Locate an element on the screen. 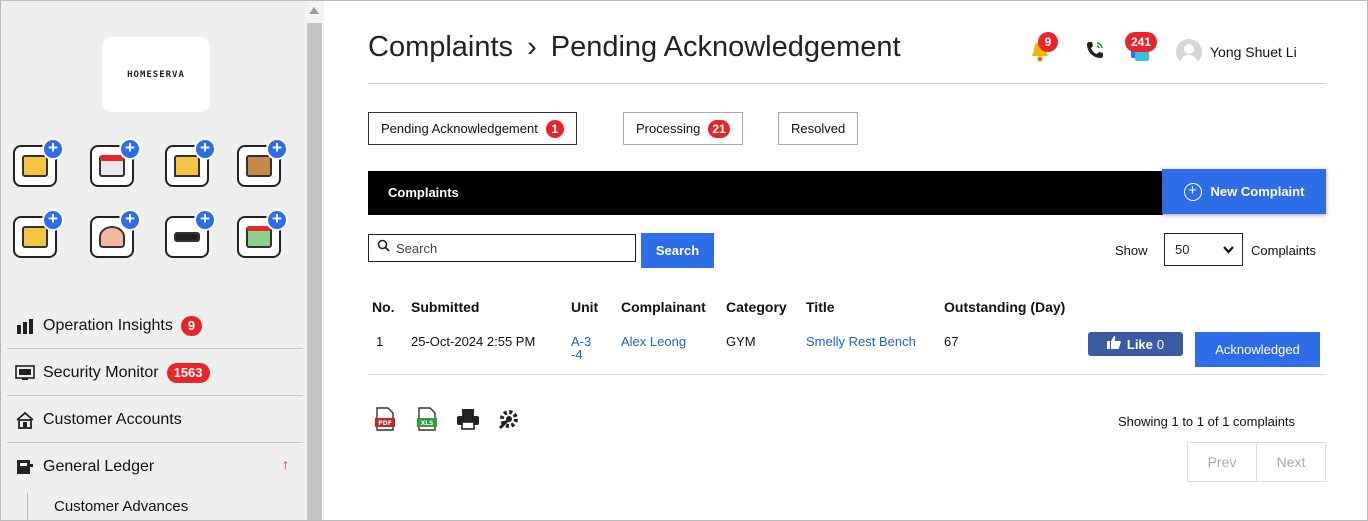 This screenshot has height=521, width=1368. search-button: Search is located at coordinates (677, 250).